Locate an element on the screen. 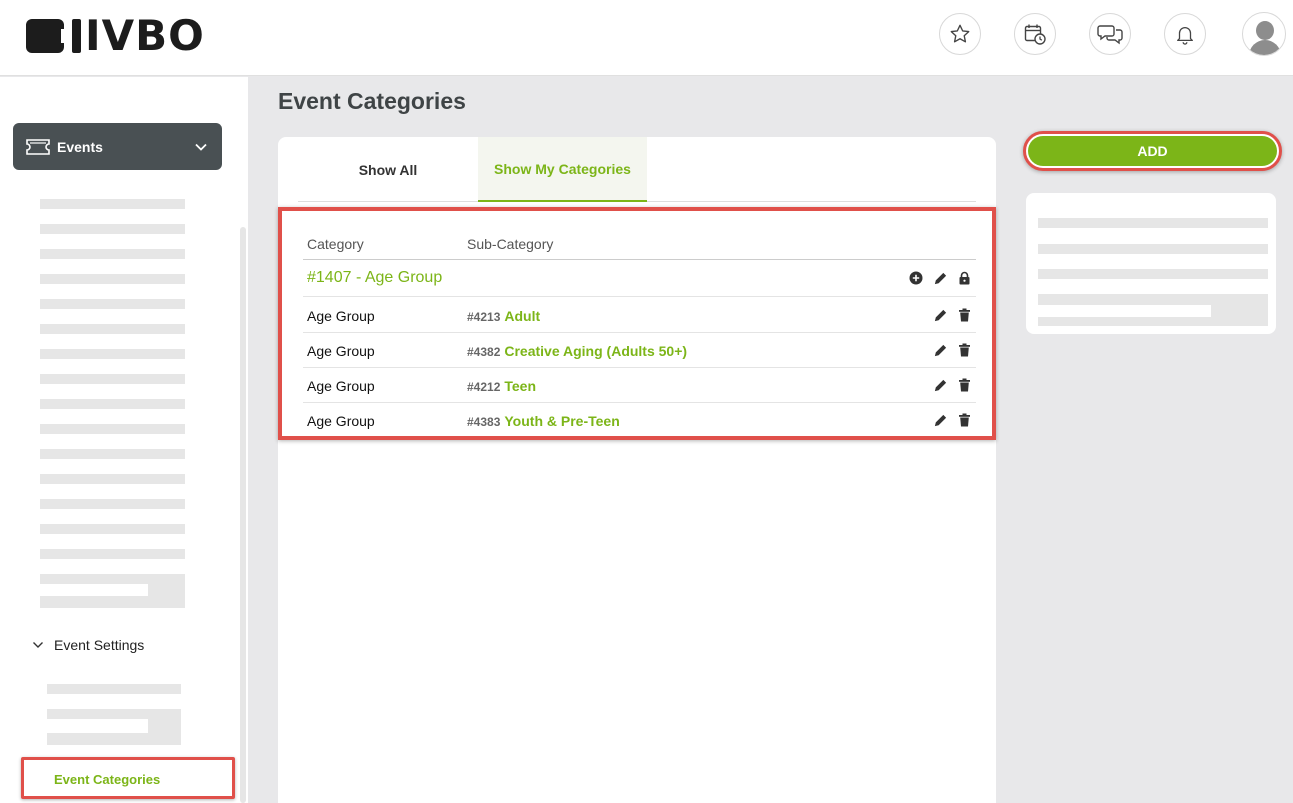 This screenshot has height=803, width=1293. sub-category-name: Adult is located at coordinates (522, 316).